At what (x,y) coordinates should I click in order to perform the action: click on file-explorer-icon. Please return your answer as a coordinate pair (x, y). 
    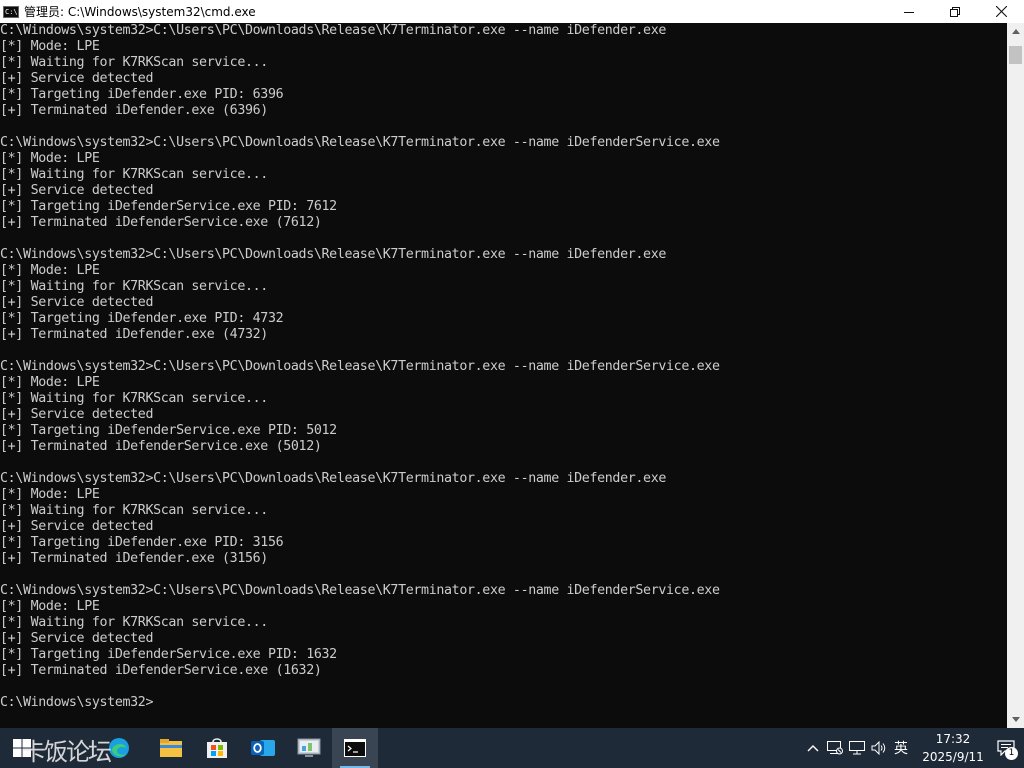
    Looking at the image, I should click on (171, 748).